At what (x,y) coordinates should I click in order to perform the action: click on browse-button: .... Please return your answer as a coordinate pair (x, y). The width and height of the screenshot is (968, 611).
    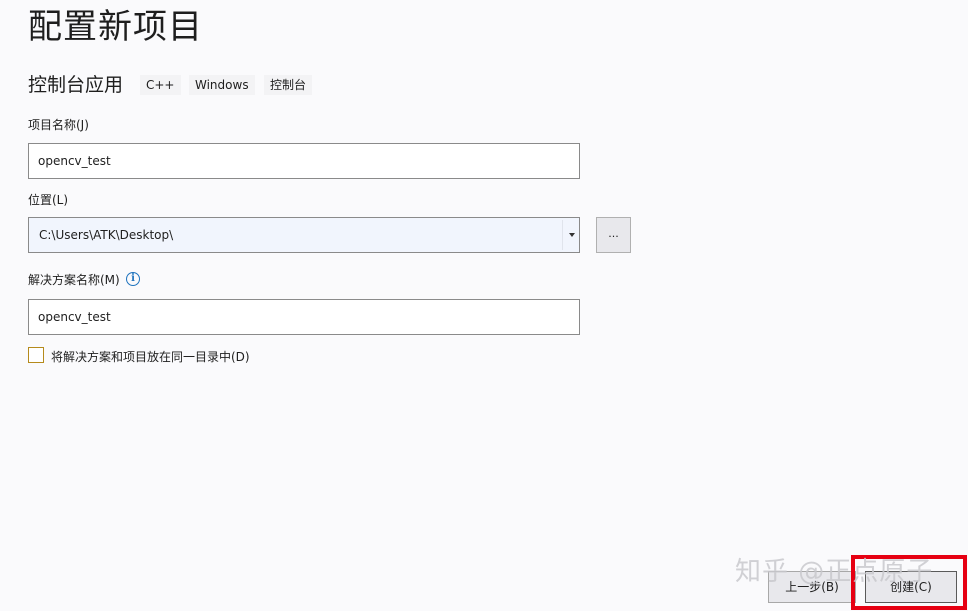
    Looking at the image, I should click on (613, 235).